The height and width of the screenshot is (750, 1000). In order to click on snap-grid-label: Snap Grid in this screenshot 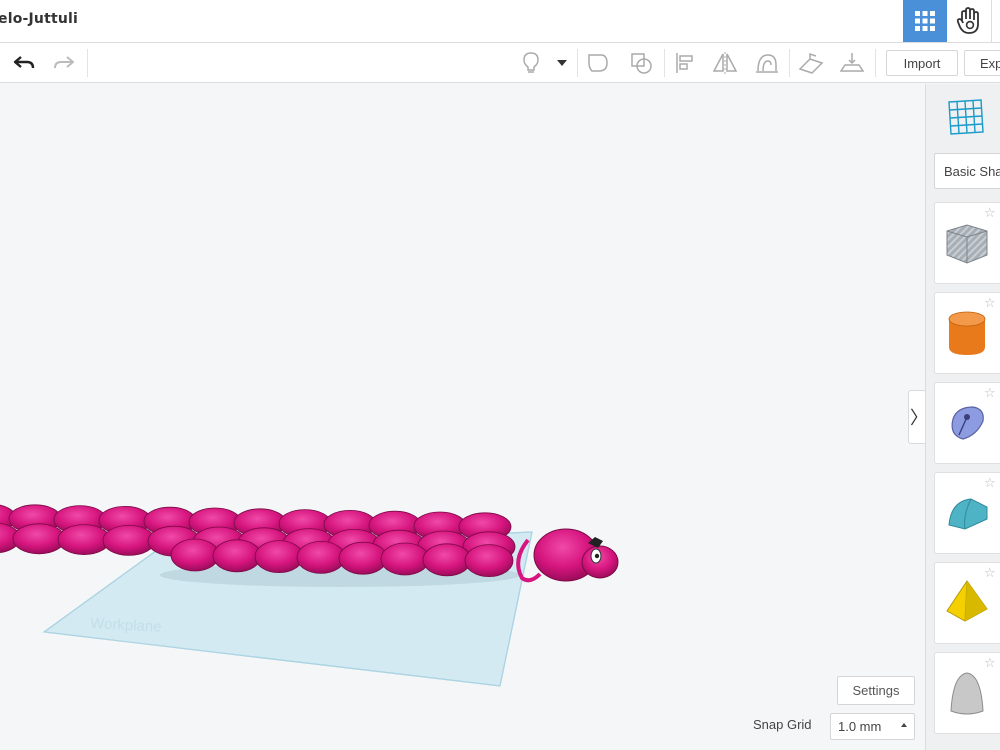, I will do `click(782, 724)`.